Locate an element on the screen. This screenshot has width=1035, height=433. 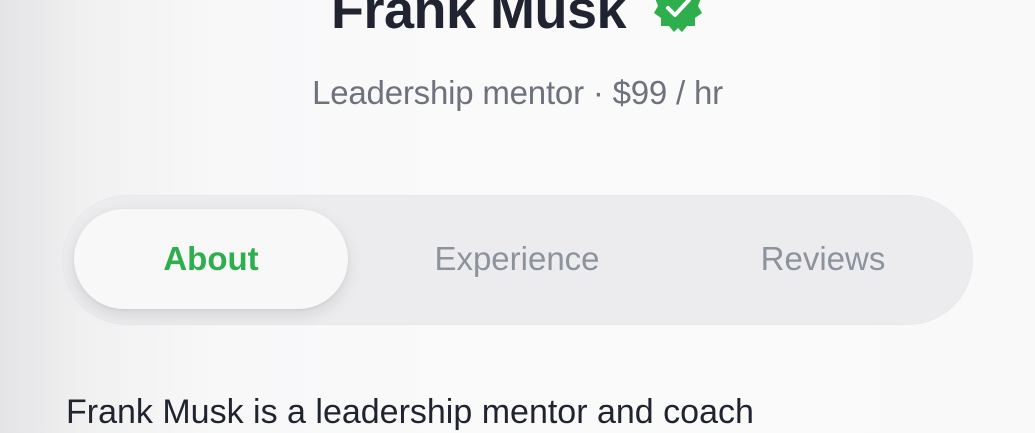
tab-reviews: Reviews is located at coordinates (823, 259).